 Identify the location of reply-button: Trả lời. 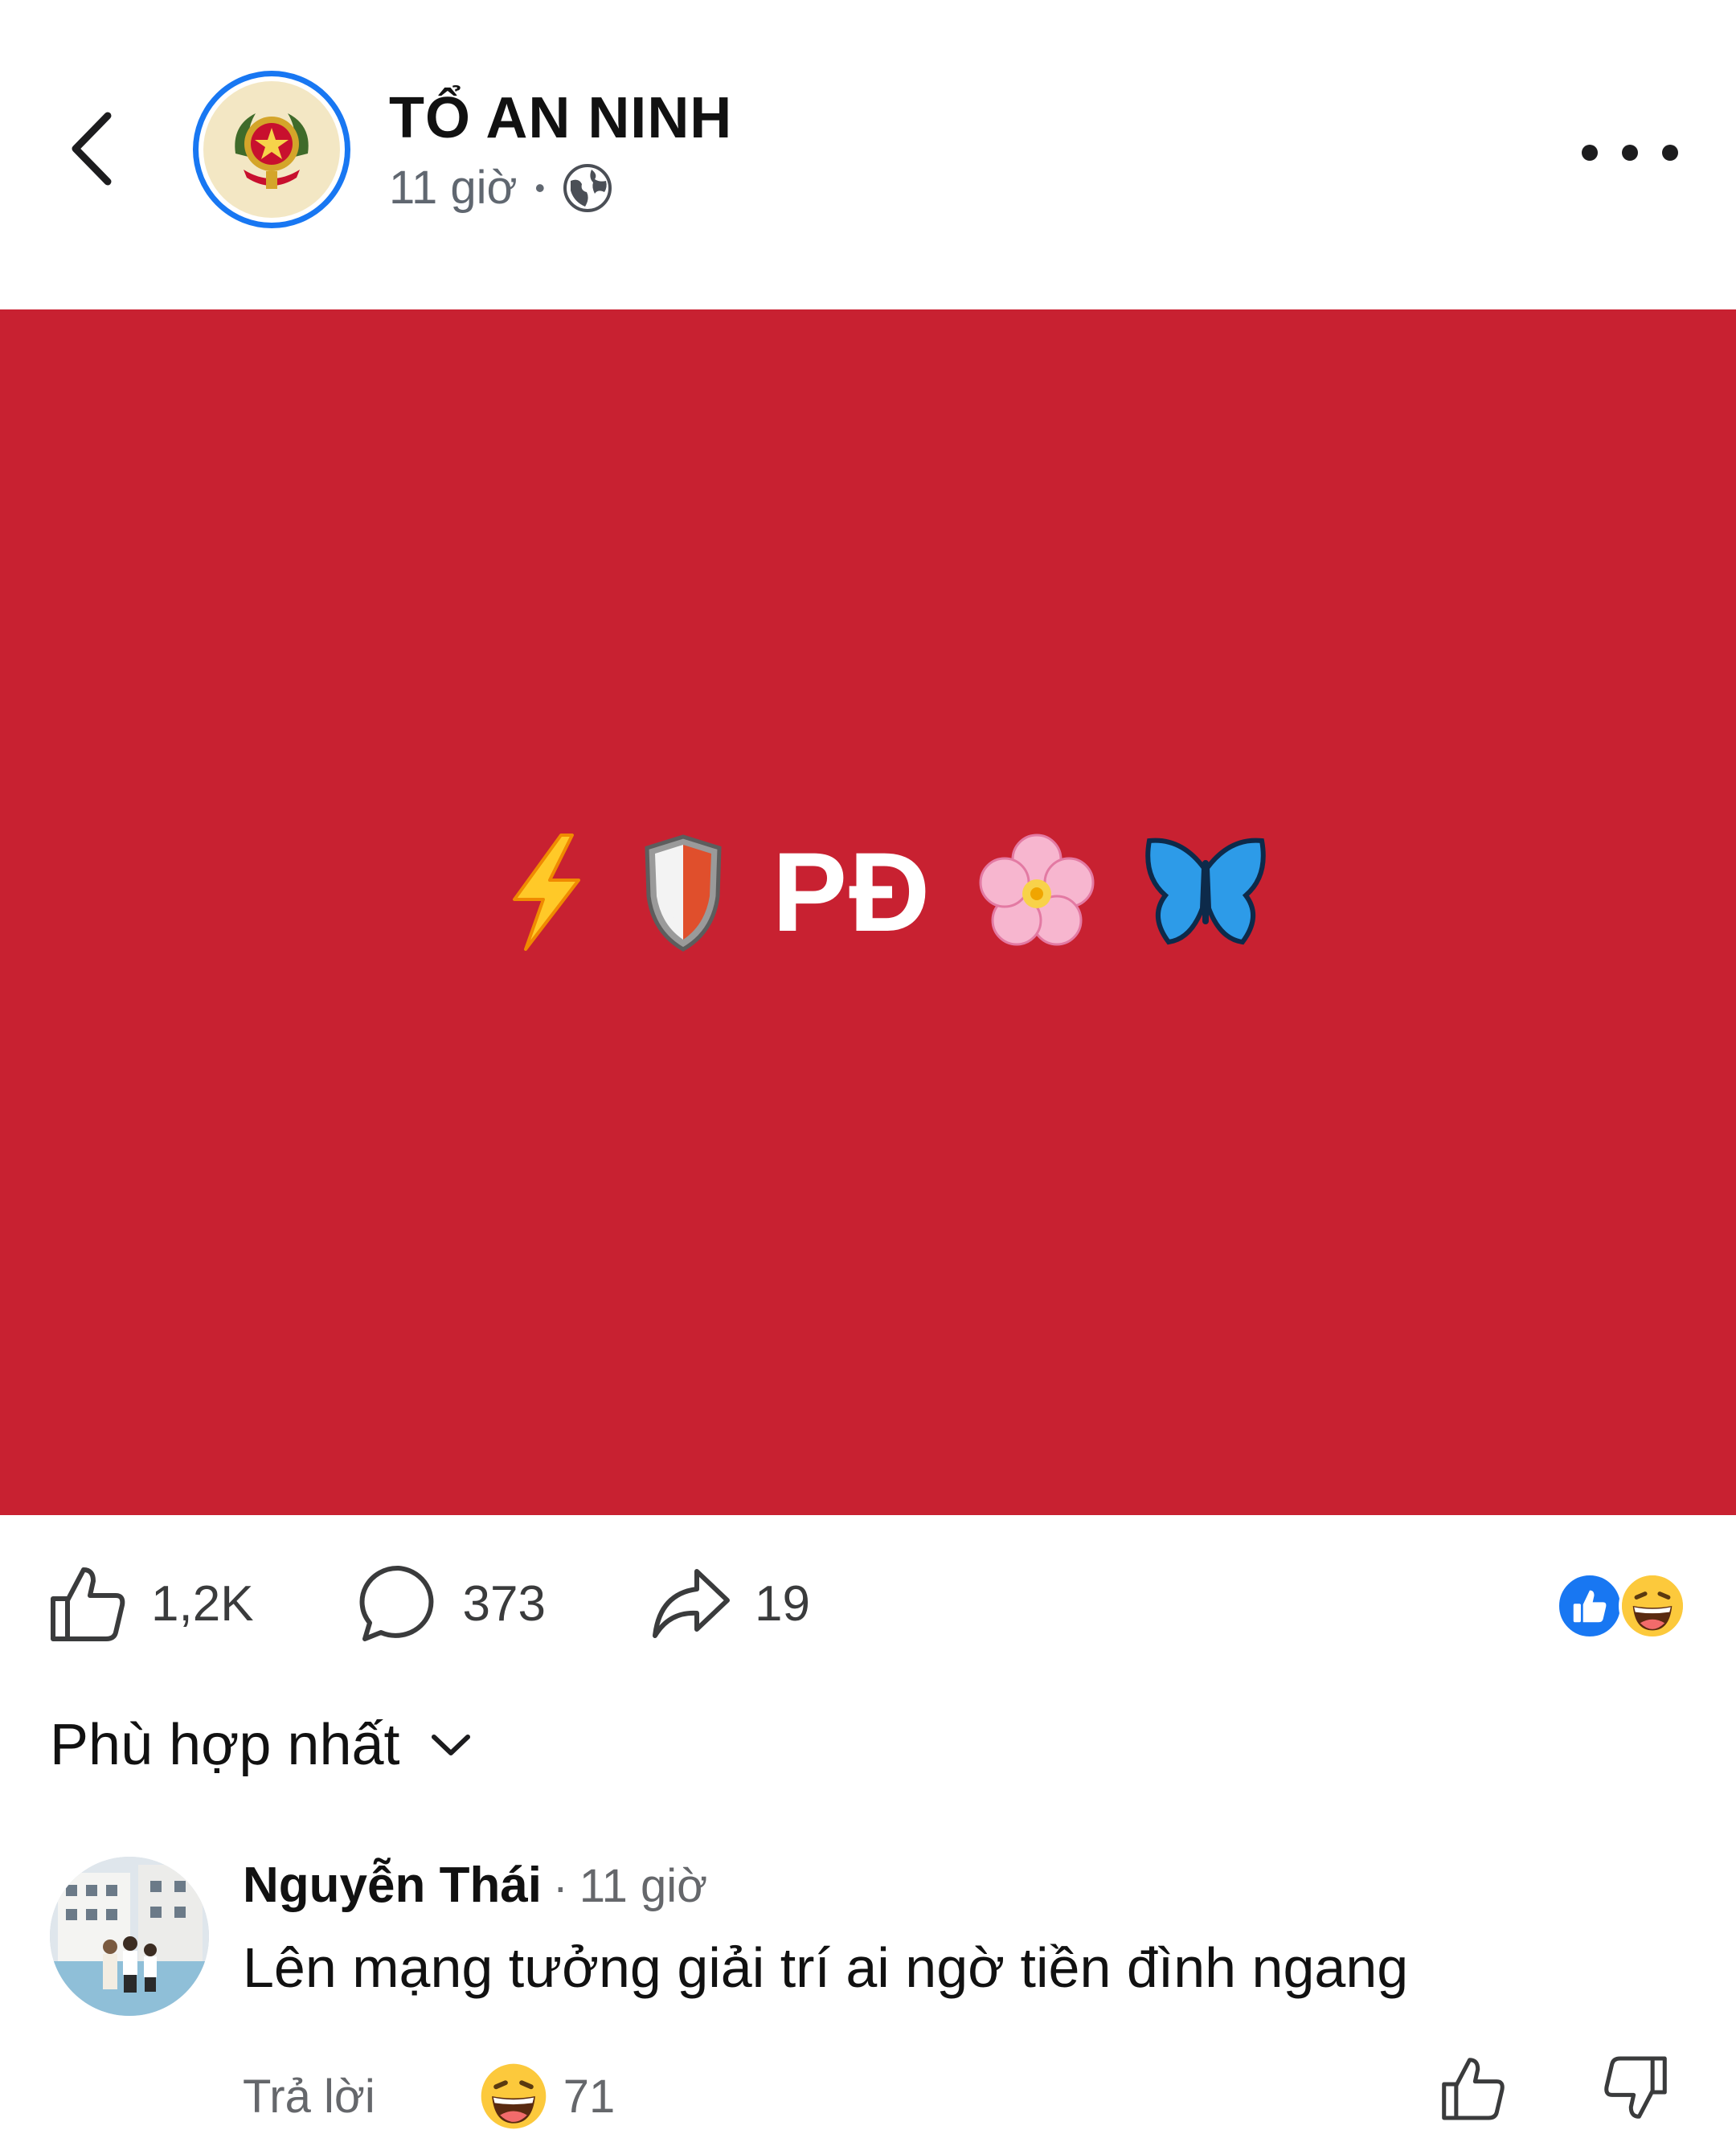
(309, 2097).